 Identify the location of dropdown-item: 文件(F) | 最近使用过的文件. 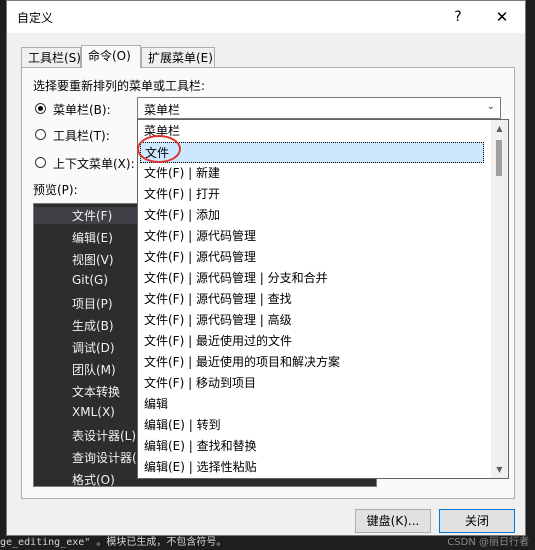
(218, 341).